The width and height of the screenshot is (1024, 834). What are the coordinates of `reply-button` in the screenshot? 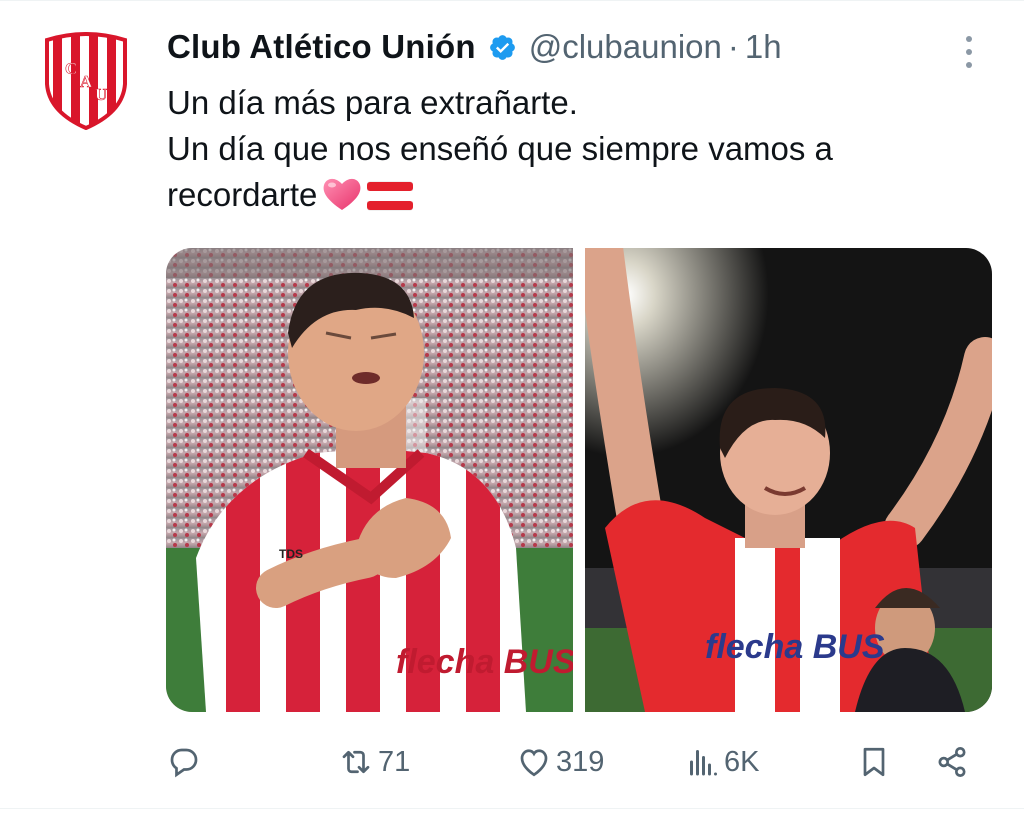 It's located at (186, 762).